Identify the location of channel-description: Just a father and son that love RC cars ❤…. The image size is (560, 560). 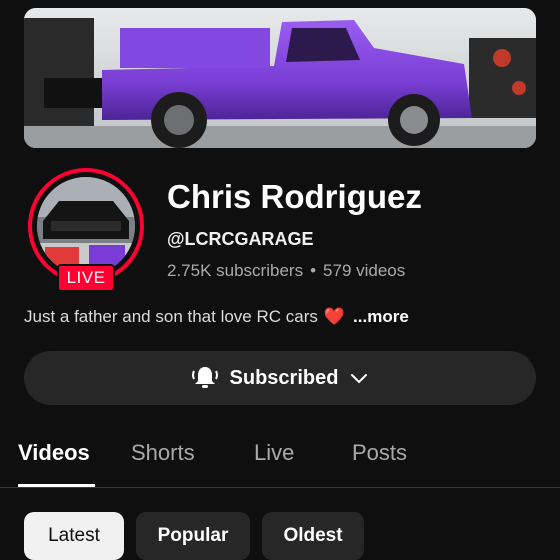
(216, 317).